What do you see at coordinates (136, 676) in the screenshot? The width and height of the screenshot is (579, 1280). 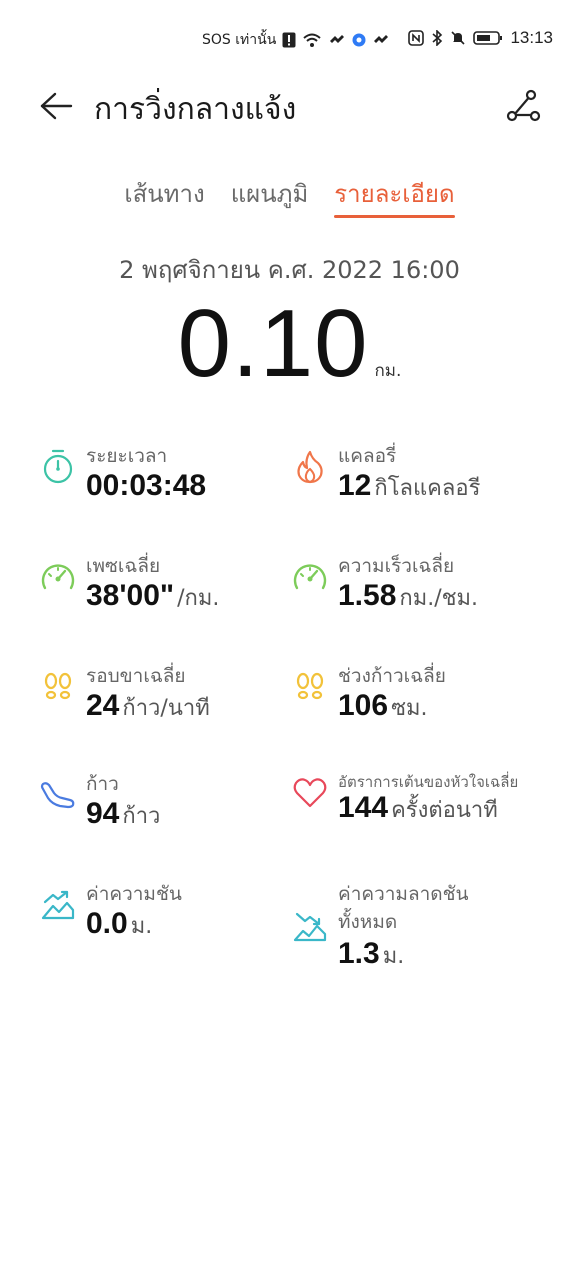 I see `metric-label: รอบขาเฉลี่ย` at bounding box center [136, 676].